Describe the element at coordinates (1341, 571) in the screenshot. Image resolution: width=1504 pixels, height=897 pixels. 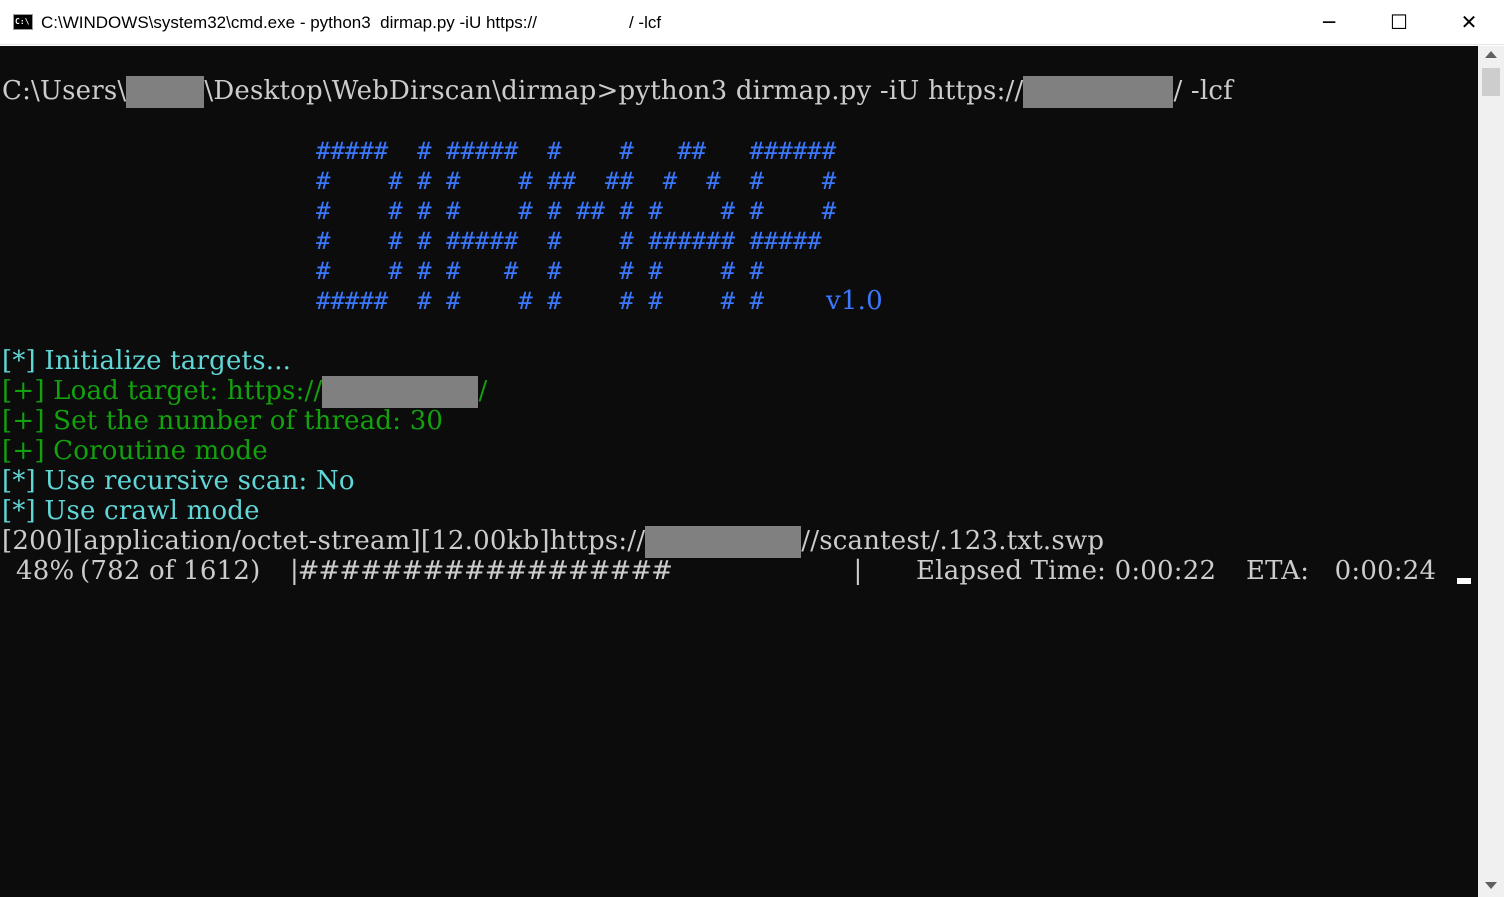
I see `progress-eta: ETA: 0:00:24` at that location.